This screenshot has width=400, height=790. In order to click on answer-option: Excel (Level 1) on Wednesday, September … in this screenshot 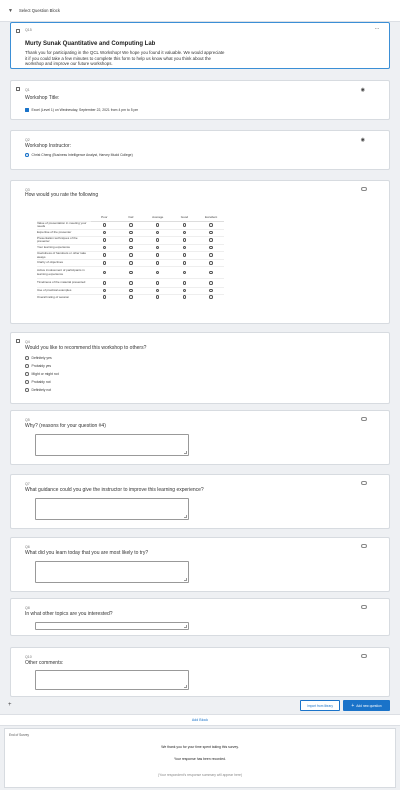, I will do `click(81, 110)`.